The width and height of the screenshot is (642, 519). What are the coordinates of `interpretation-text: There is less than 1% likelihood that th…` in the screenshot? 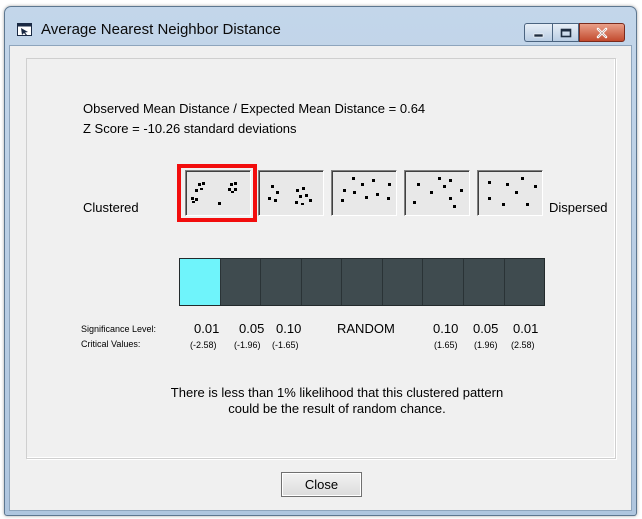 It's located at (337, 401).